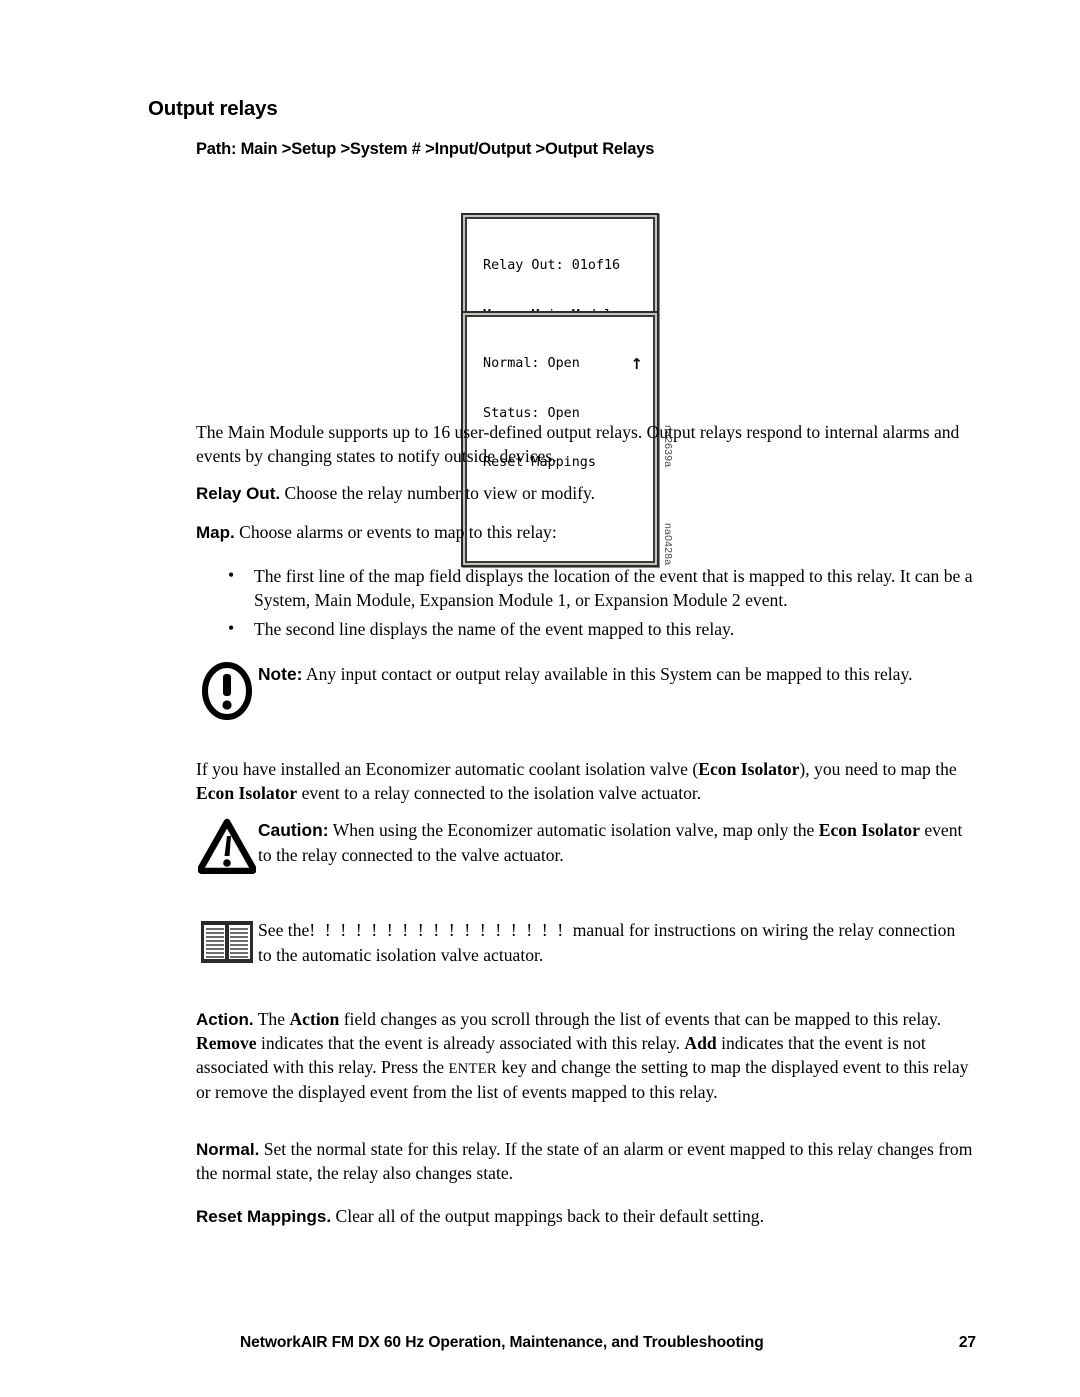  What do you see at coordinates (264, 1216) in the screenshot?
I see `reset-mappings-label: Reset Mappings.` at bounding box center [264, 1216].